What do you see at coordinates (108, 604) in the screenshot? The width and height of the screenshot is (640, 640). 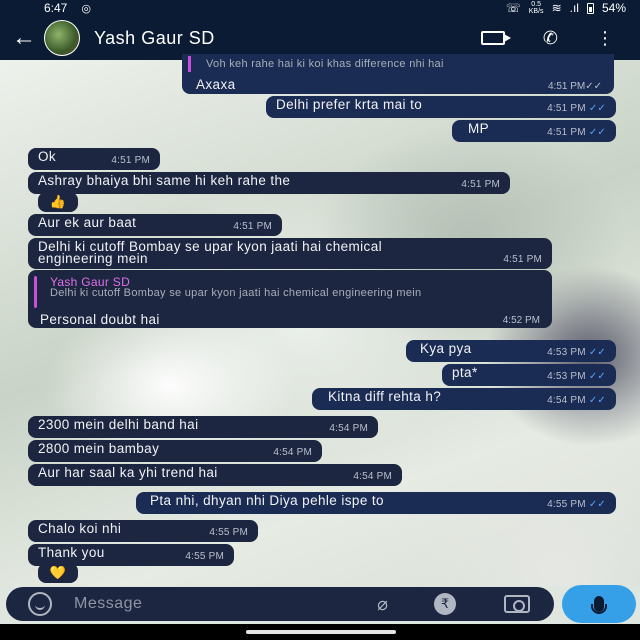 I see `message-input: Message` at bounding box center [108, 604].